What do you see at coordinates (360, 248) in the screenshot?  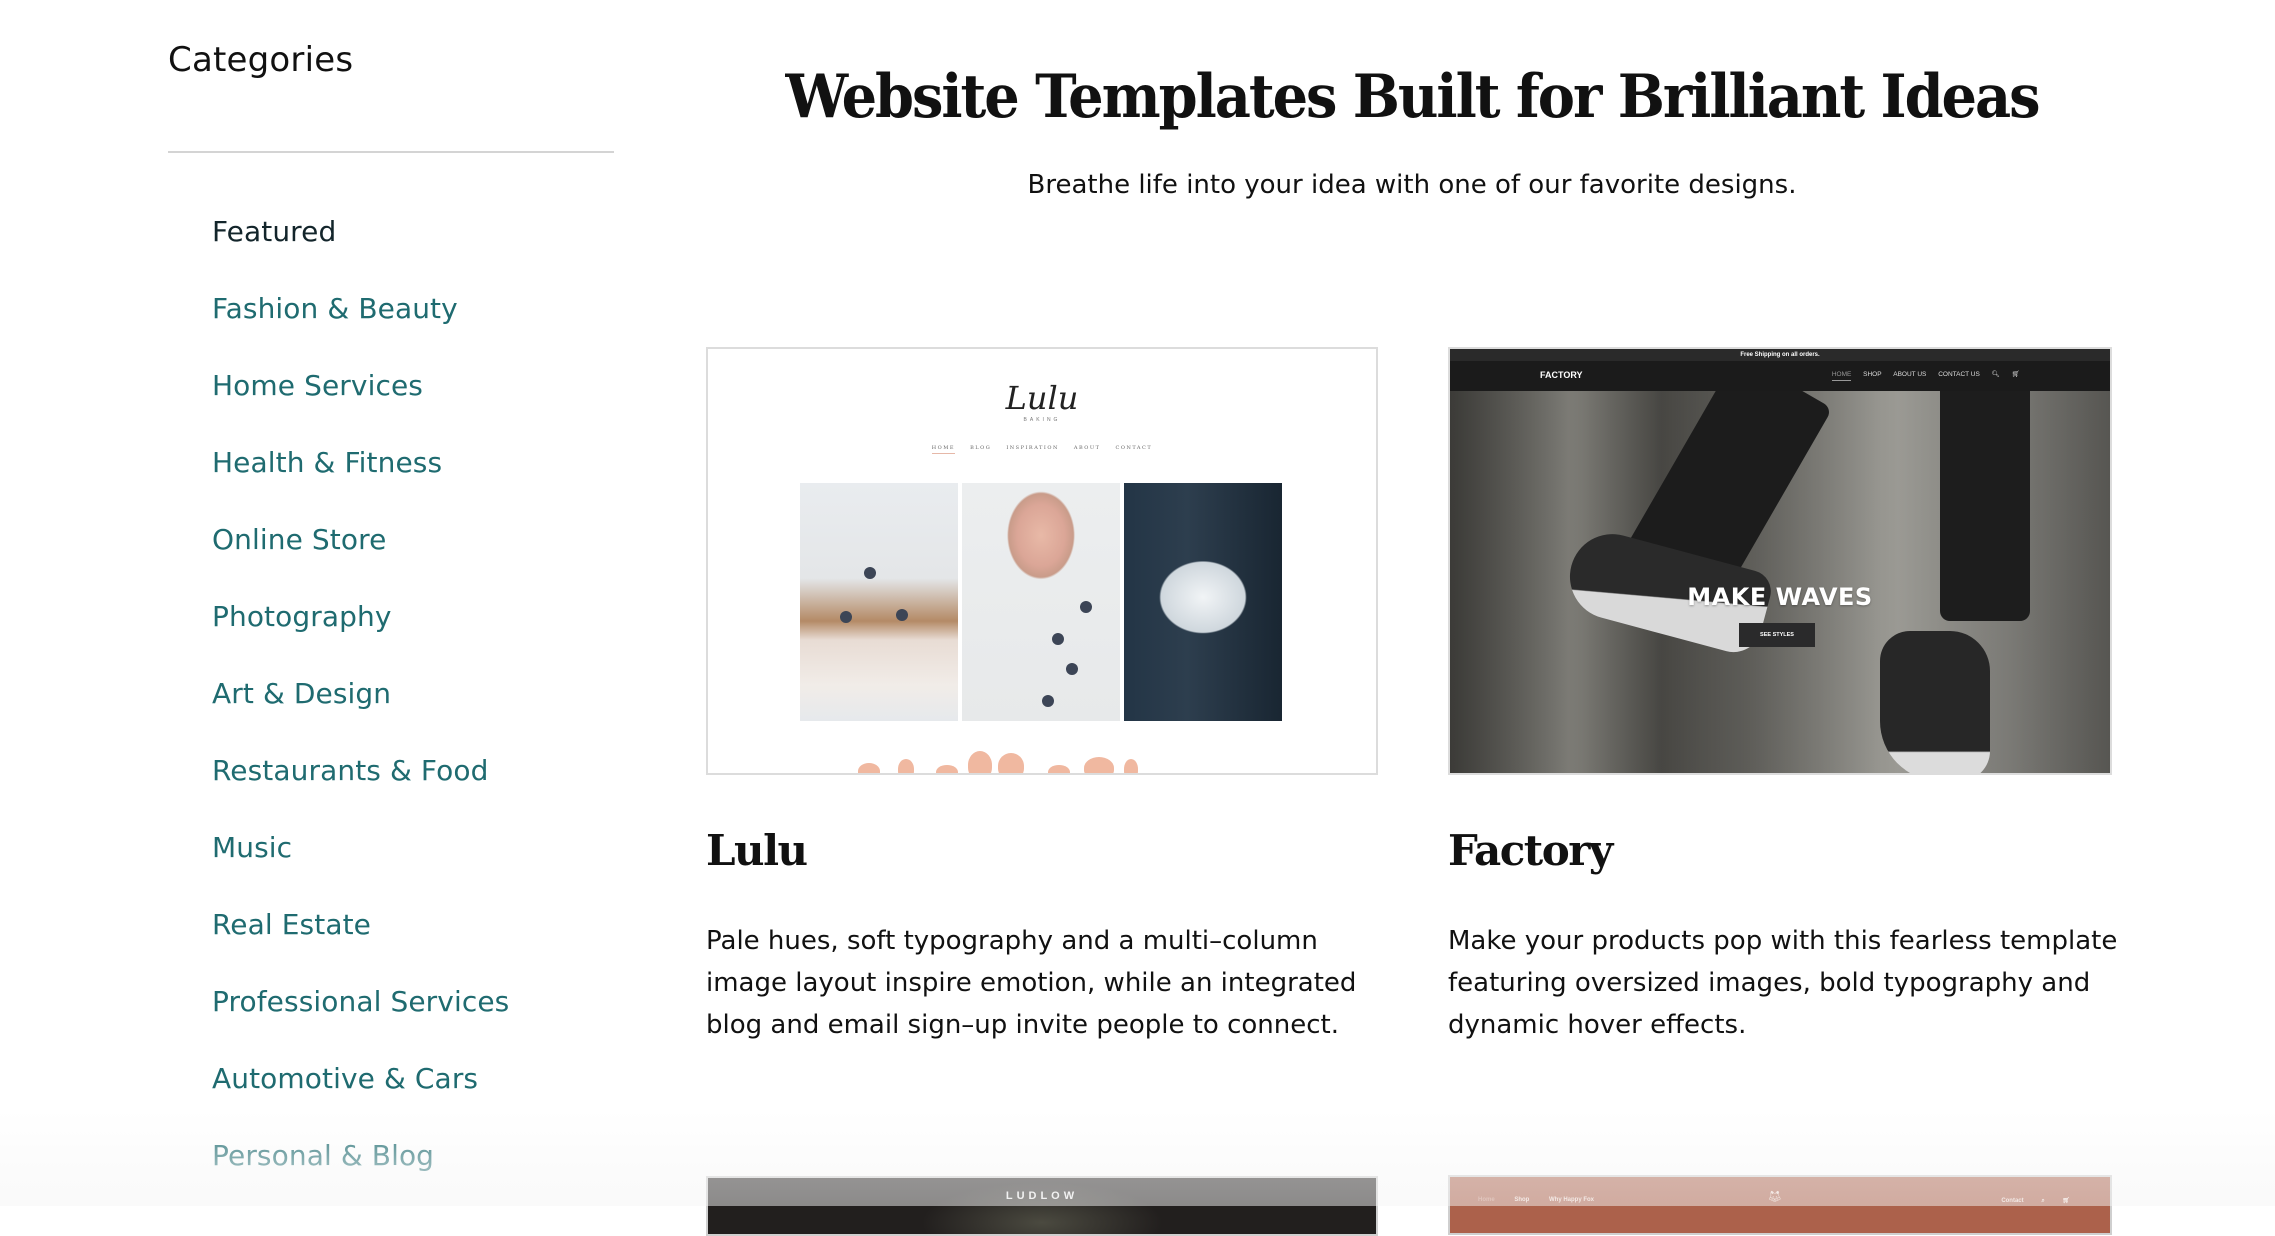 I see `category-featured: Featured` at bounding box center [360, 248].